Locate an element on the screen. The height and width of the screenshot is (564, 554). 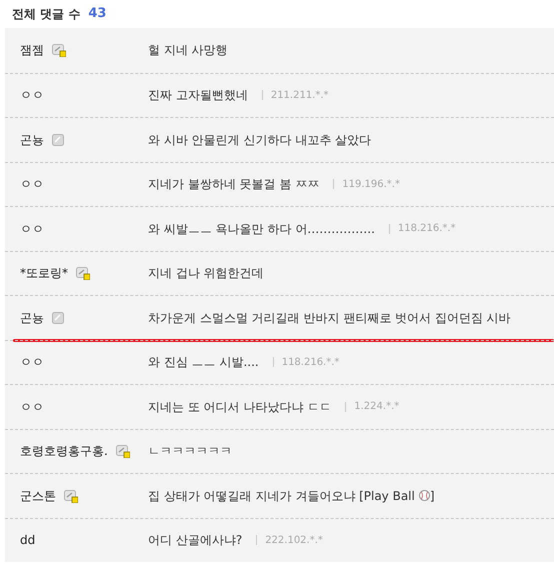
nickname: 군스톤 is located at coordinates (38, 496).